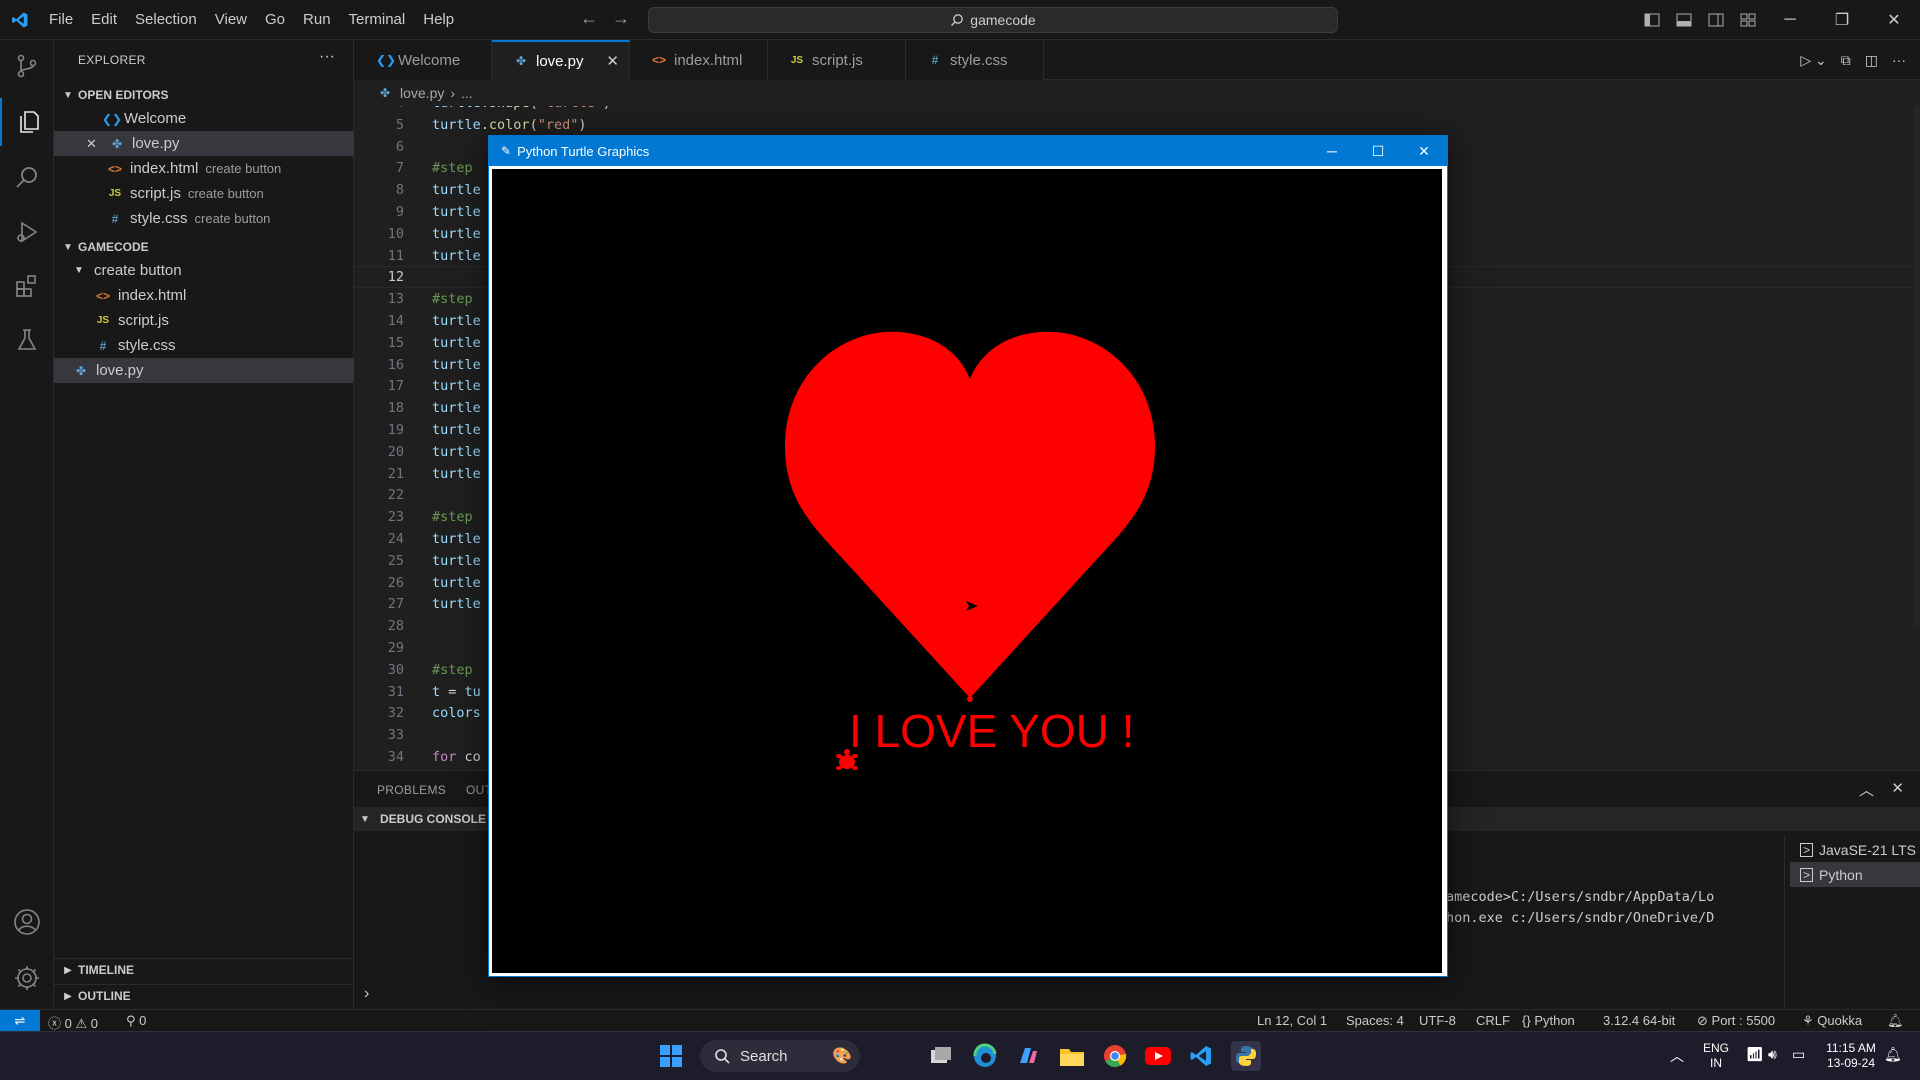 This screenshot has height=1080, width=1920. What do you see at coordinates (423, 60) in the screenshot?
I see `tab-welcome: ❮❯ Welcome` at bounding box center [423, 60].